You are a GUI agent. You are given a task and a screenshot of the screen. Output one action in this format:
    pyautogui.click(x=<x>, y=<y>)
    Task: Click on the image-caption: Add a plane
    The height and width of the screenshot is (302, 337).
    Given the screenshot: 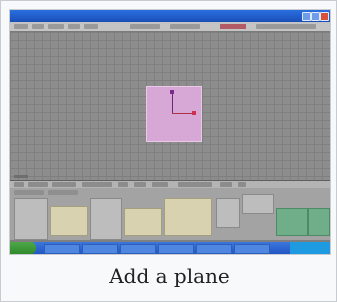 What is the action you would take?
    pyautogui.click(x=169, y=276)
    